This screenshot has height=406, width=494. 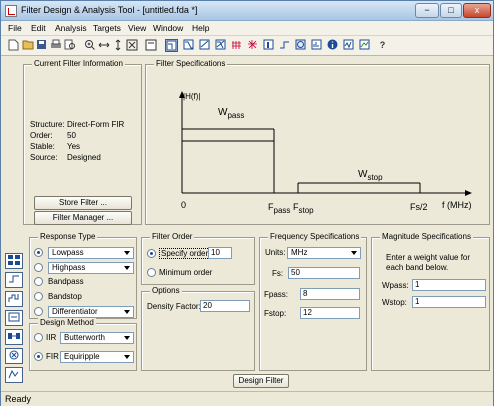 I want to click on frequency-axis-label: f (MHz), so click(x=457, y=205).